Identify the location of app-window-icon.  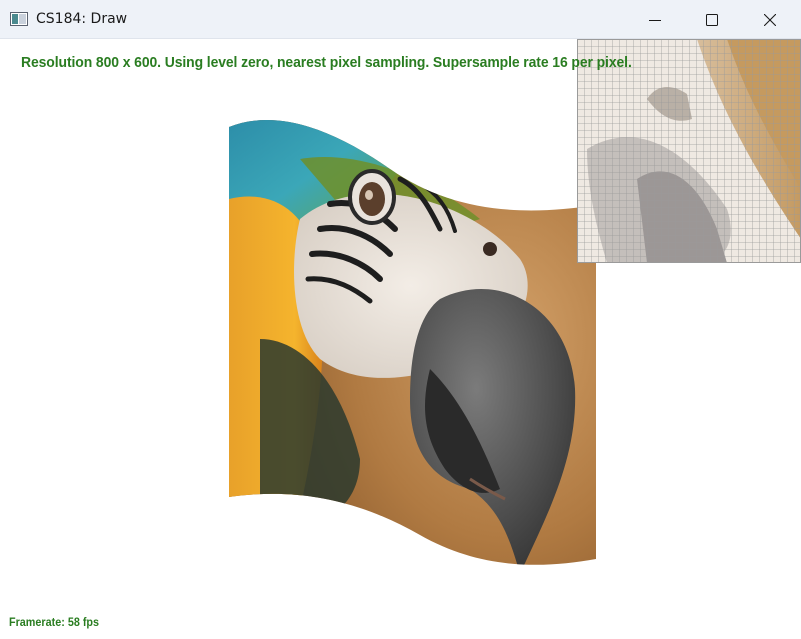
(19, 19).